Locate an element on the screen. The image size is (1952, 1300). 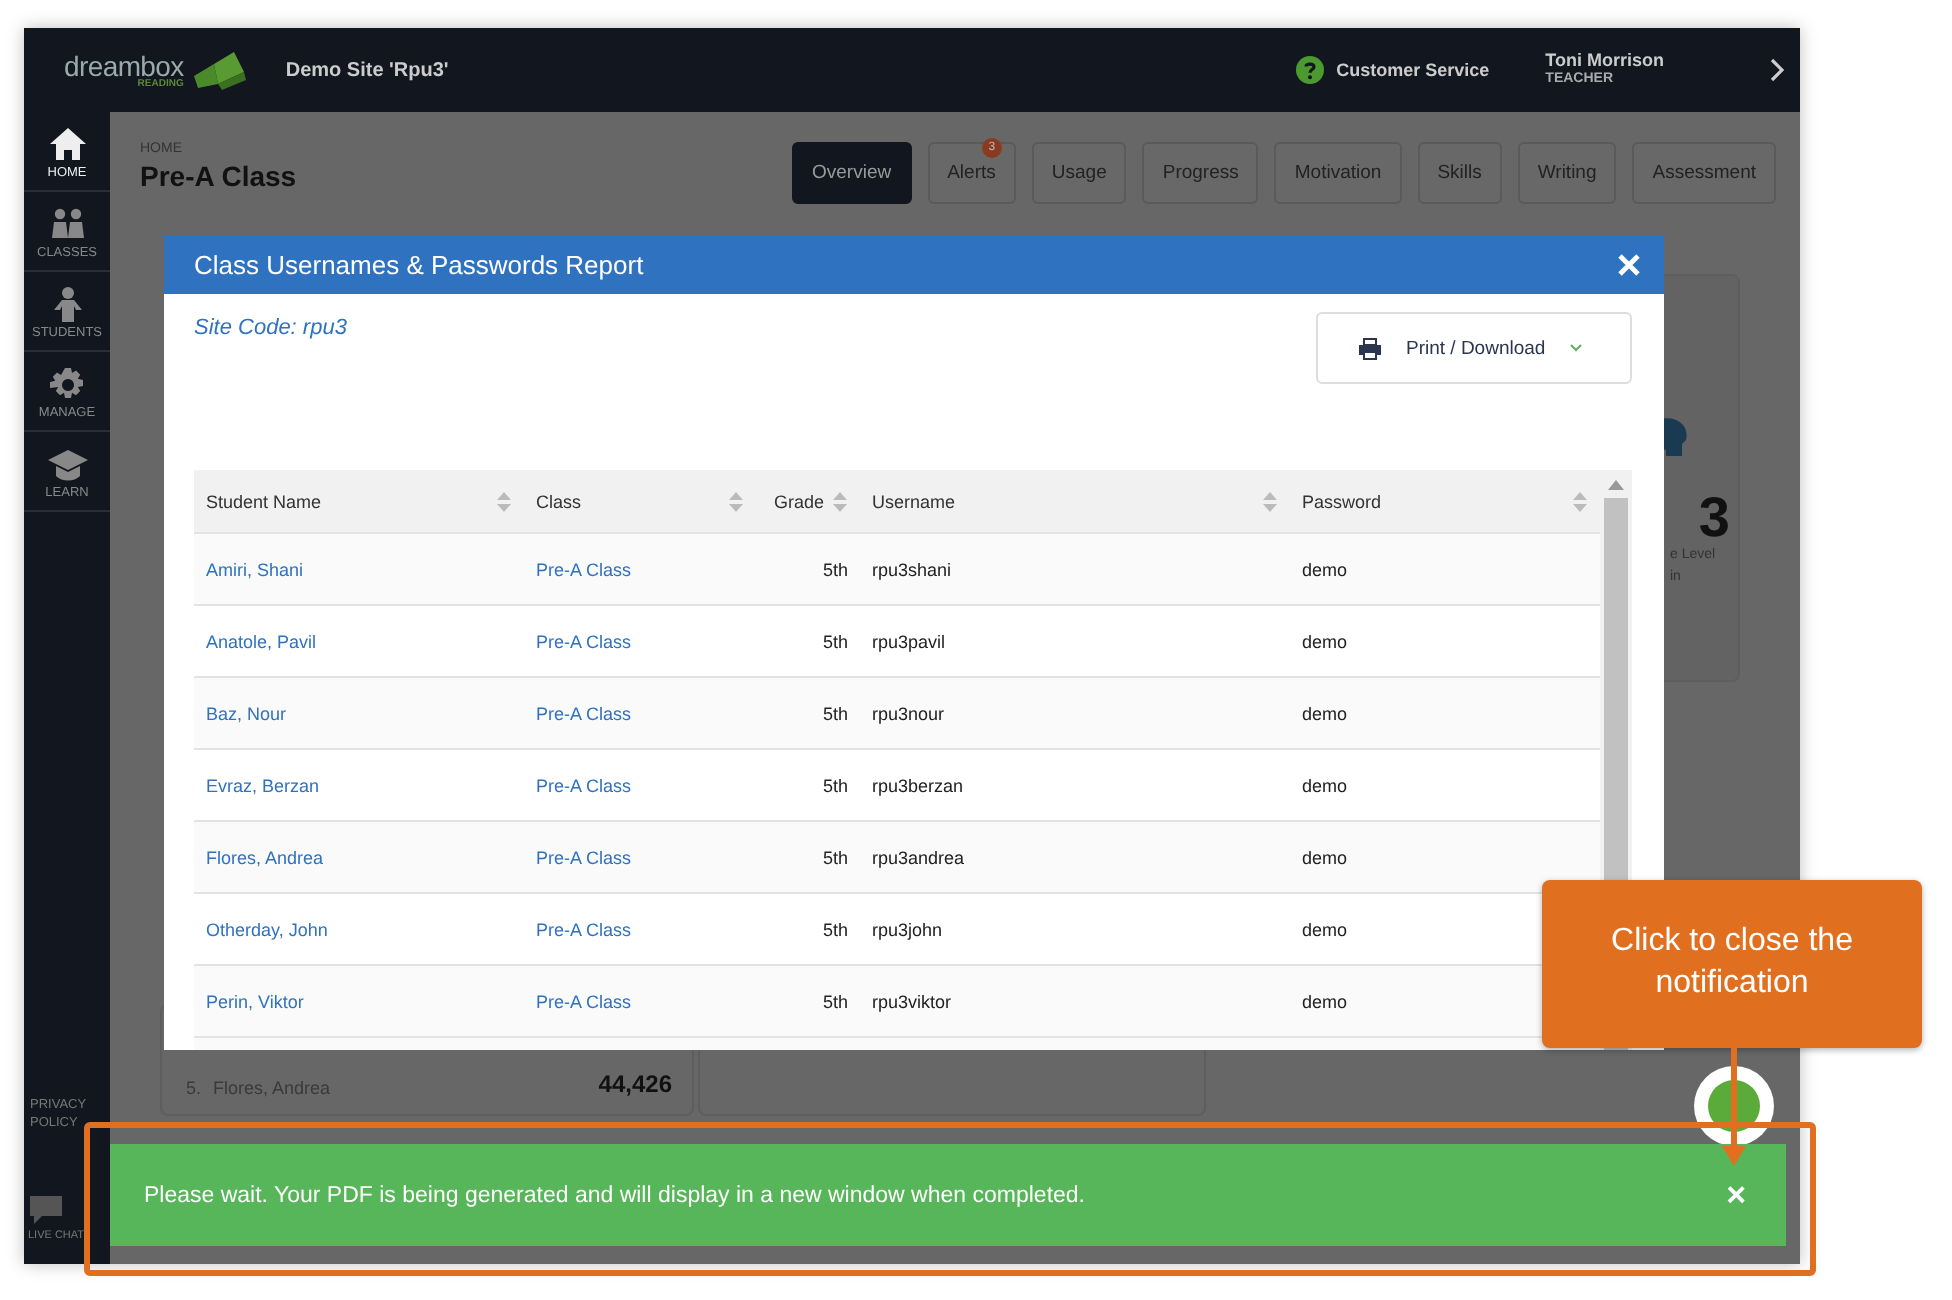
table-cell: rpu3berzan is located at coordinates (918, 785).